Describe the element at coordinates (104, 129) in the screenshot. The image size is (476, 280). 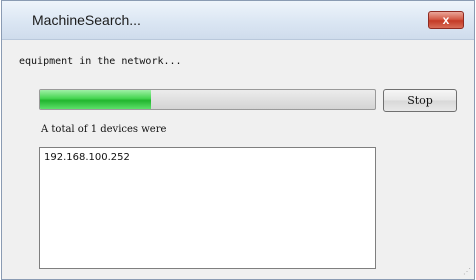
I see `device-count-text: A total of 1 devices were` at that location.